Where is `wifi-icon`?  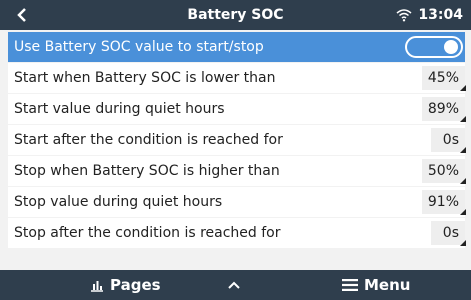 wifi-icon is located at coordinates (404, 15).